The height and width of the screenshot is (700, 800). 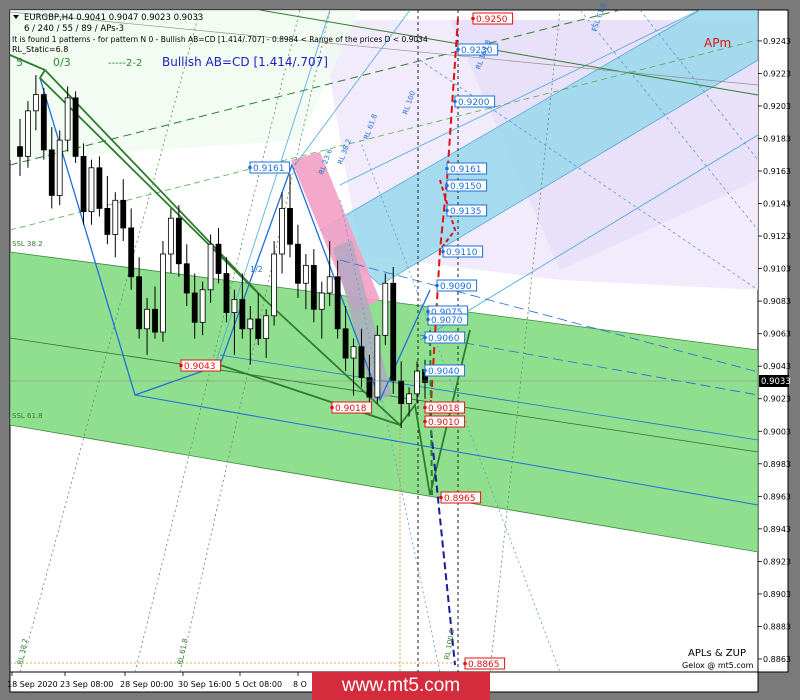 What do you see at coordinates (777, 334) in the screenshot?
I see `y-tick-label: 0.9063` at bounding box center [777, 334].